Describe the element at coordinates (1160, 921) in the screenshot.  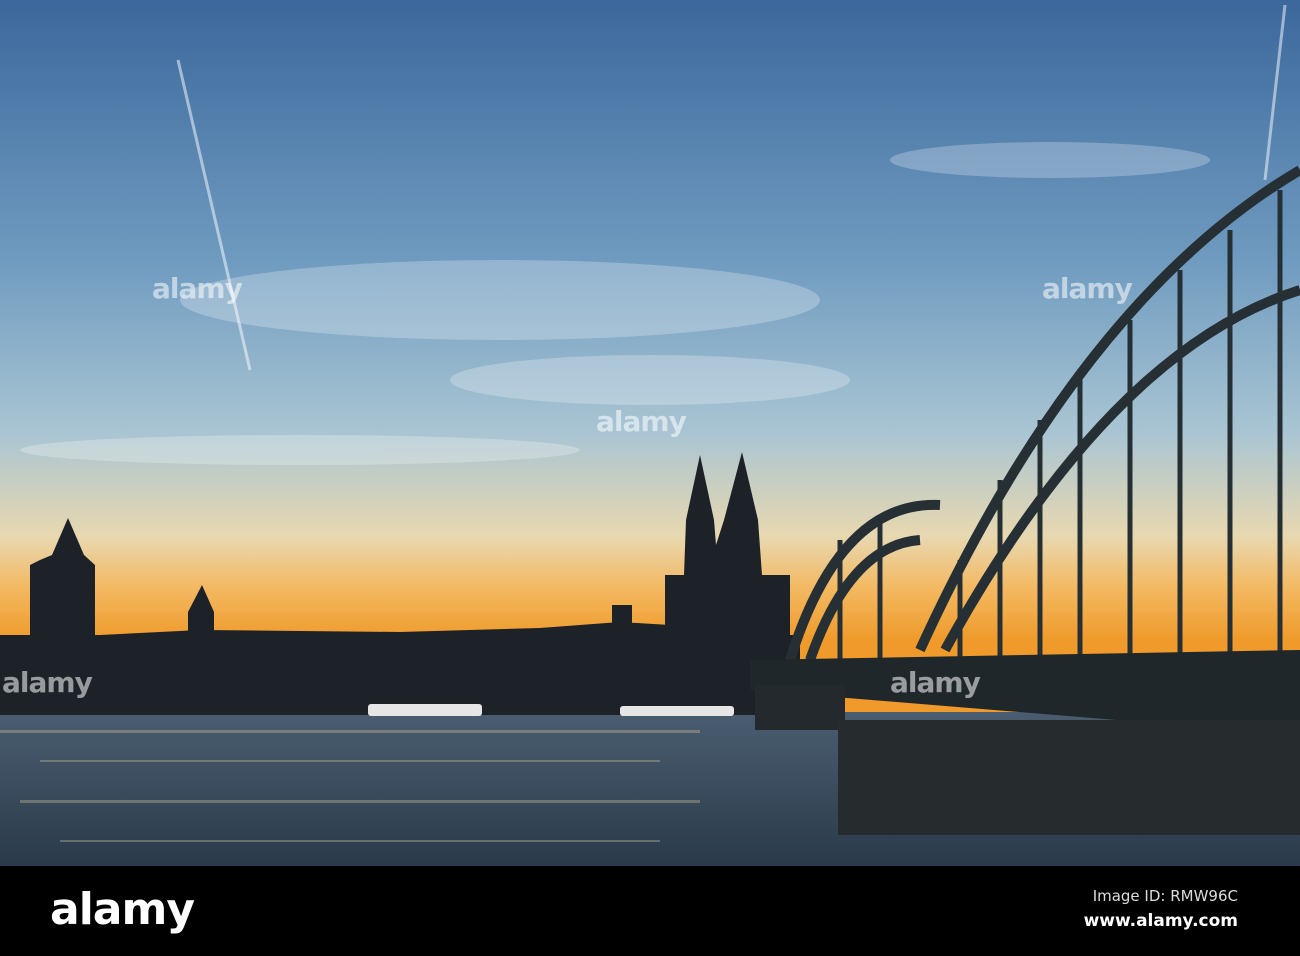
I see `site-url: www.alamy.com` at that location.